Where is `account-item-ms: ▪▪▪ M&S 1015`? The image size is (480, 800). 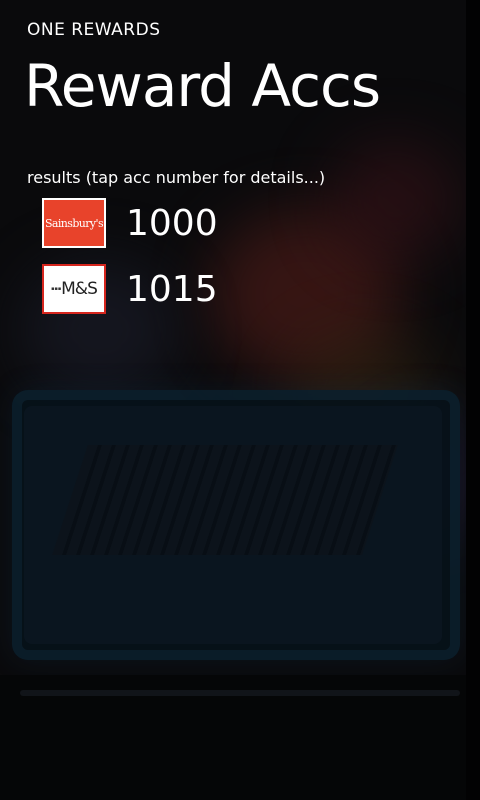 account-item-ms: ▪▪▪ M&S 1015 is located at coordinates (130, 289).